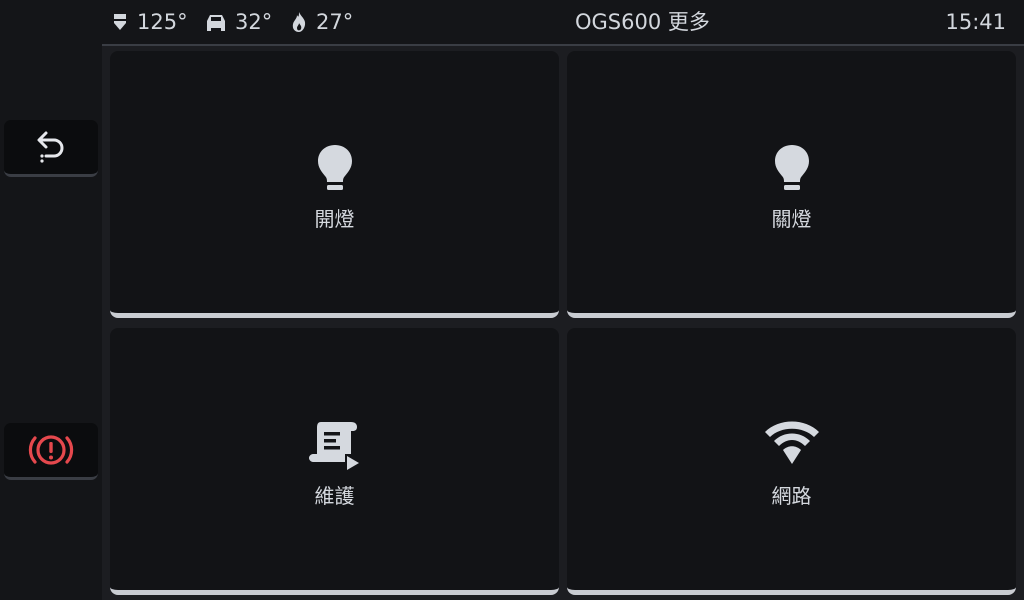  I want to click on tile-label: 維護, so click(334, 496).